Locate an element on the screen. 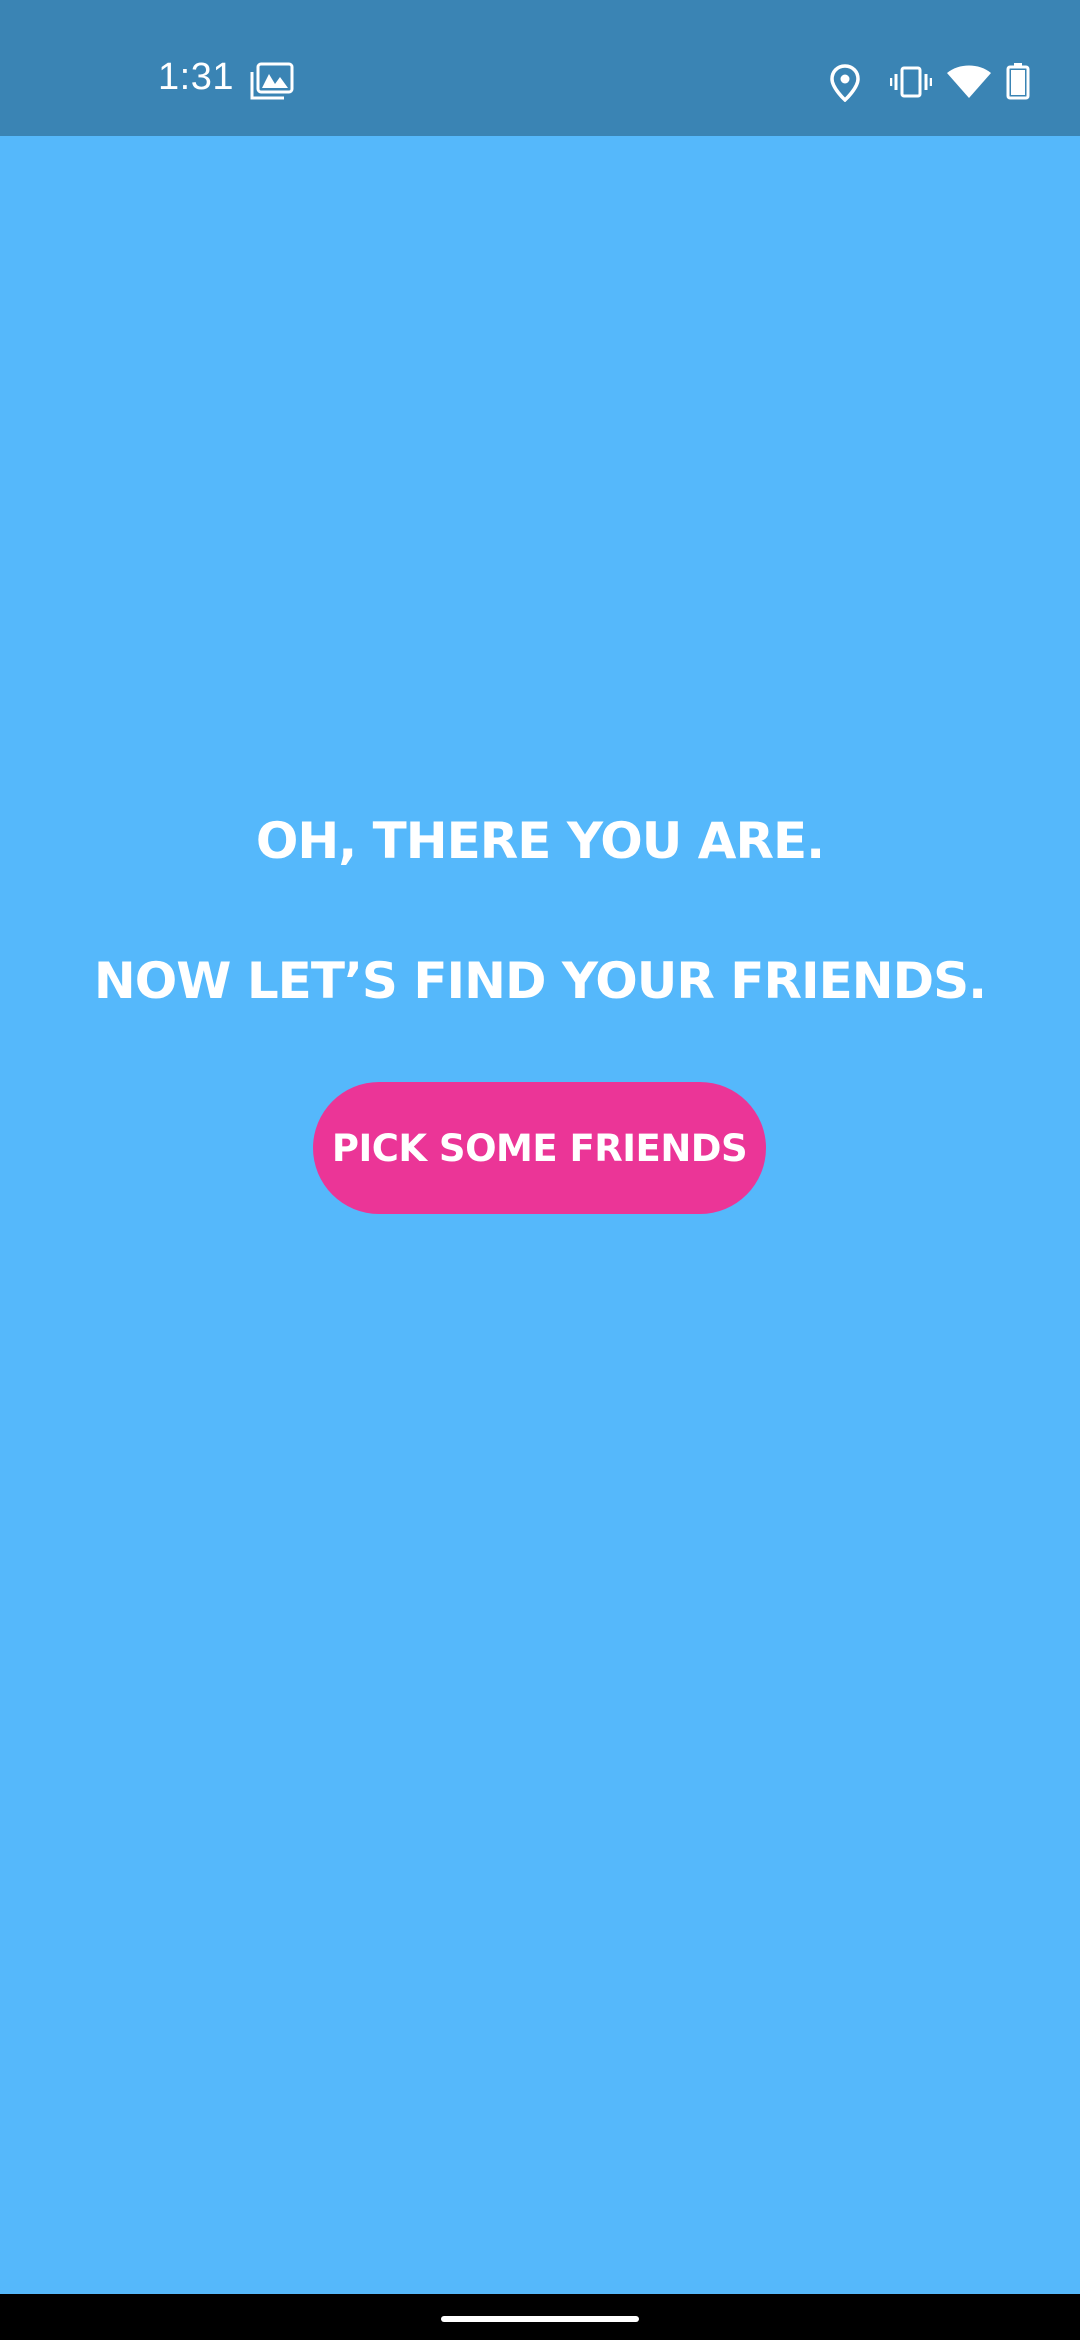  wifi-icon is located at coordinates (969, 81).